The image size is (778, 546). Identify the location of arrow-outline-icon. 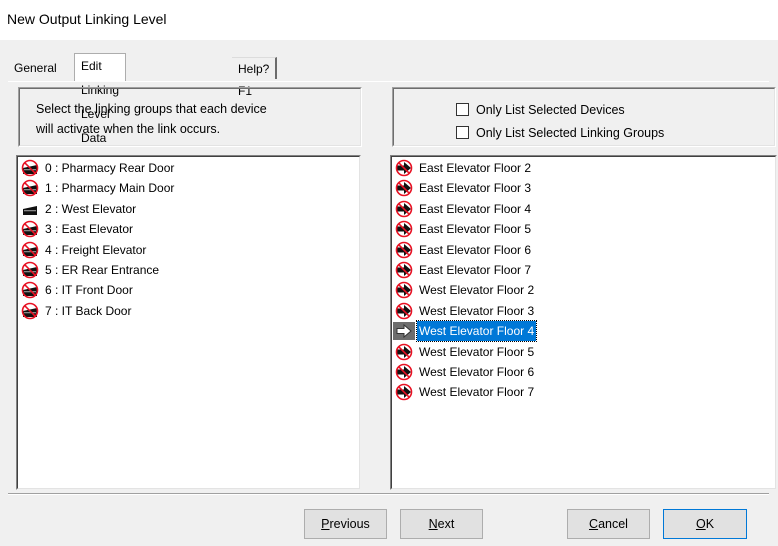
(404, 331).